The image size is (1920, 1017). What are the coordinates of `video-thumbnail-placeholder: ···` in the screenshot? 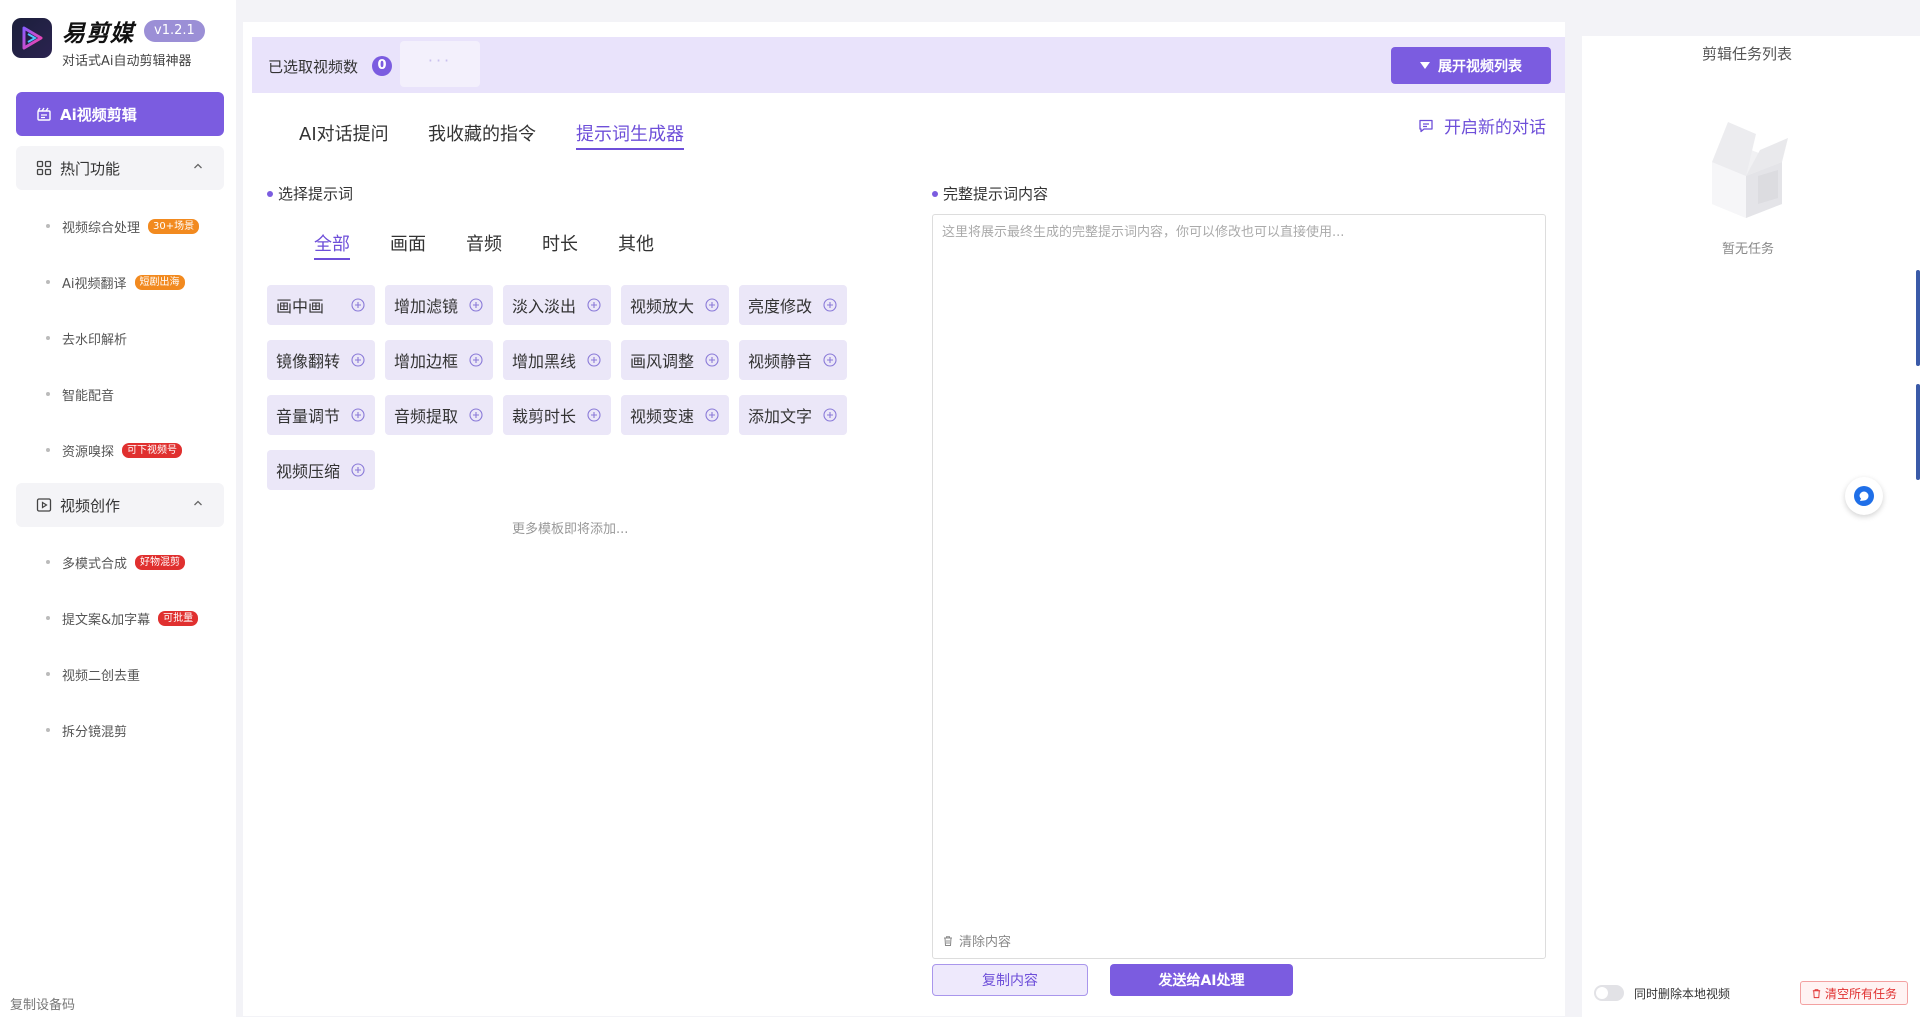 It's located at (440, 64).